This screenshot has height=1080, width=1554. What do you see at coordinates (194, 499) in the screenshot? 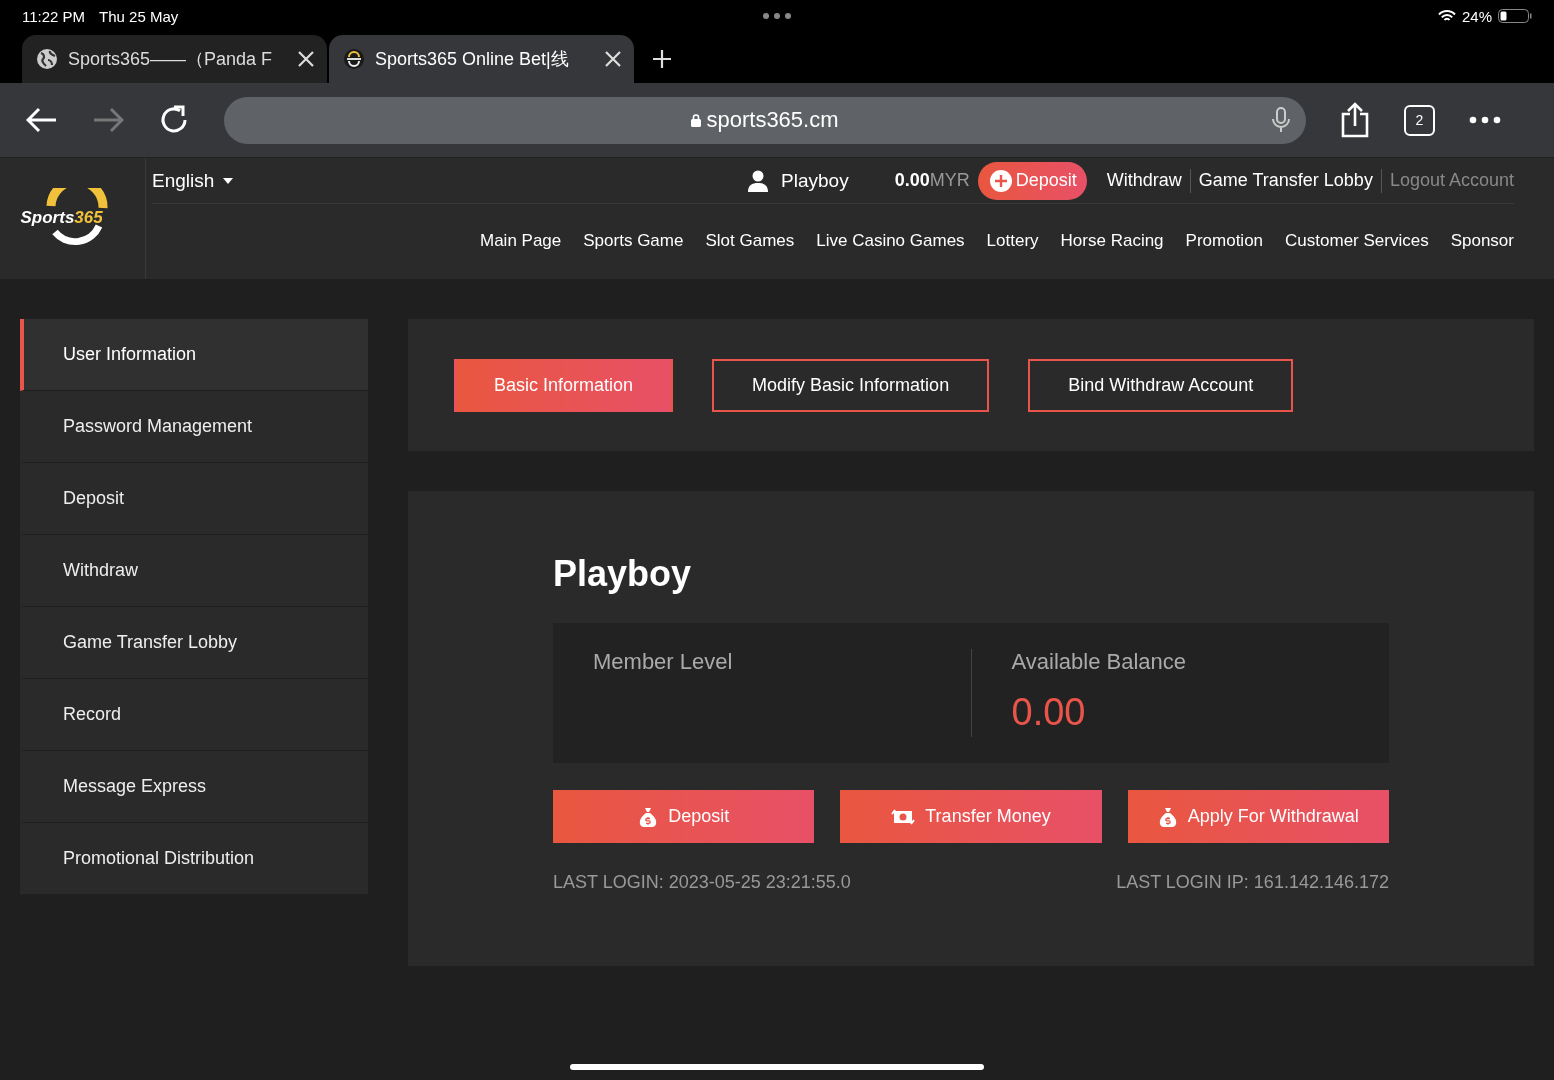
I see `sidebar-item: Deposit` at bounding box center [194, 499].